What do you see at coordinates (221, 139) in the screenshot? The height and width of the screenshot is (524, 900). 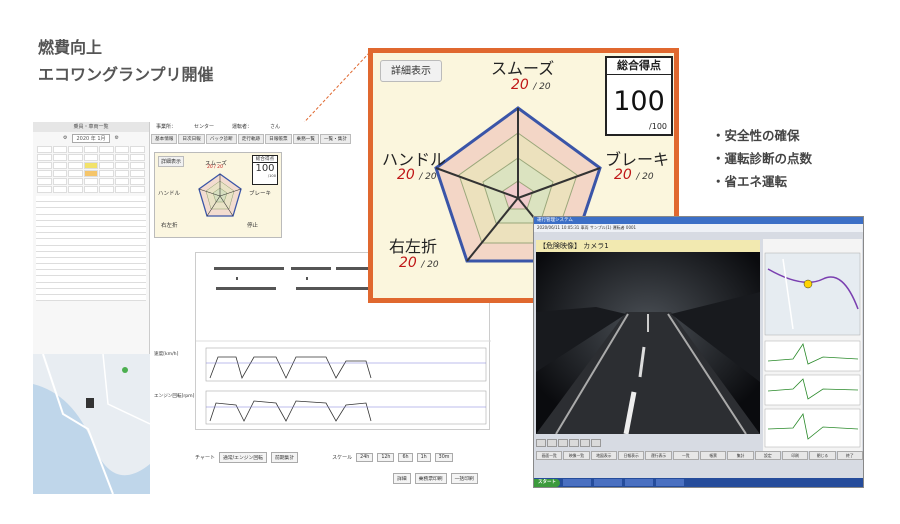 I see `tab-back: バック診断` at bounding box center [221, 139].